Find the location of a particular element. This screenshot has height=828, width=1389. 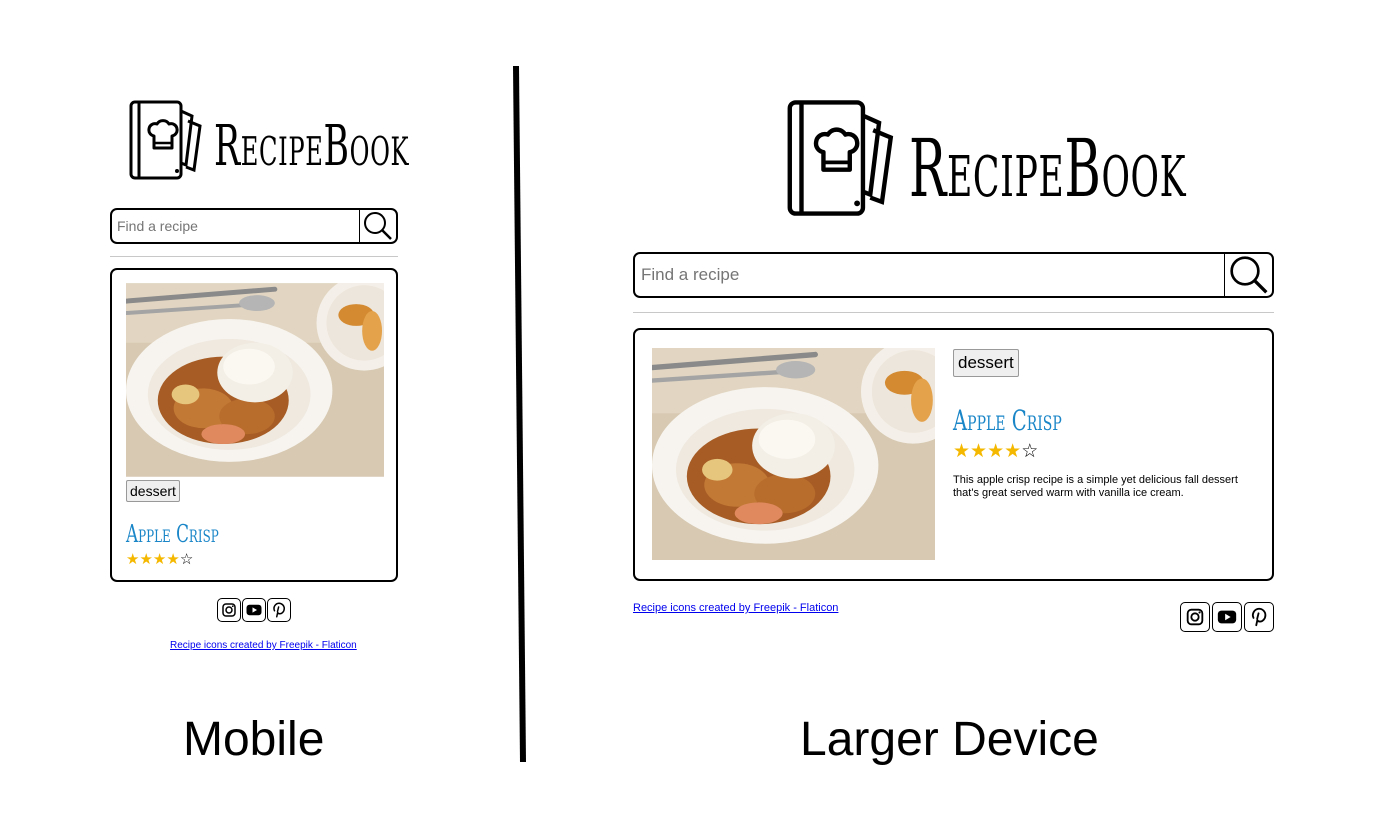

mobile-recipe-card: dessert Apple Crisp ★★★★☆ is located at coordinates (254, 425).